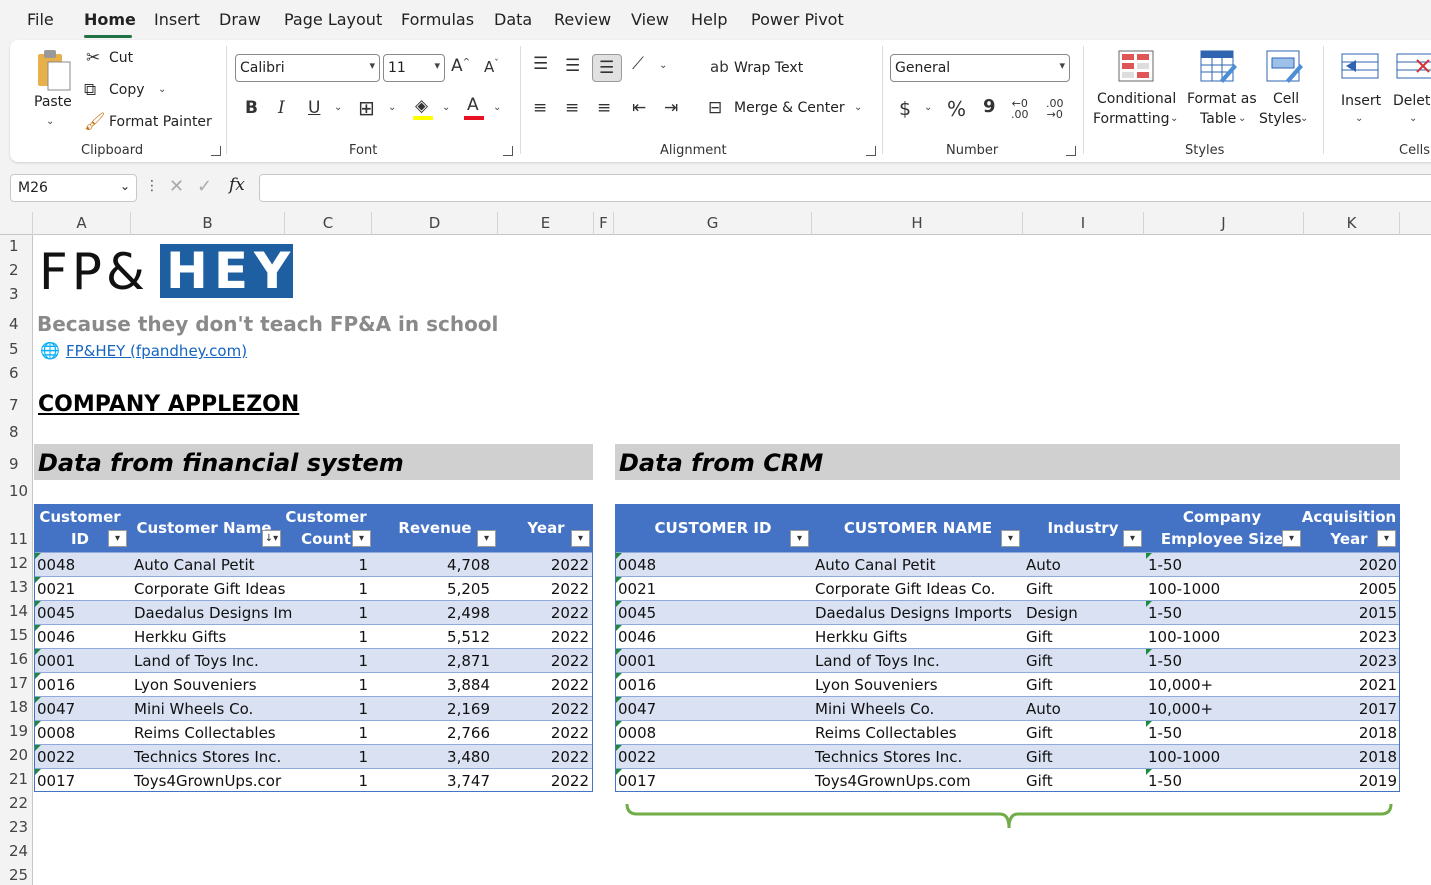 The width and height of the screenshot is (1431, 885). What do you see at coordinates (16, 707) in the screenshot?
I see `row-header: 18` at bounding box center [16, 707].